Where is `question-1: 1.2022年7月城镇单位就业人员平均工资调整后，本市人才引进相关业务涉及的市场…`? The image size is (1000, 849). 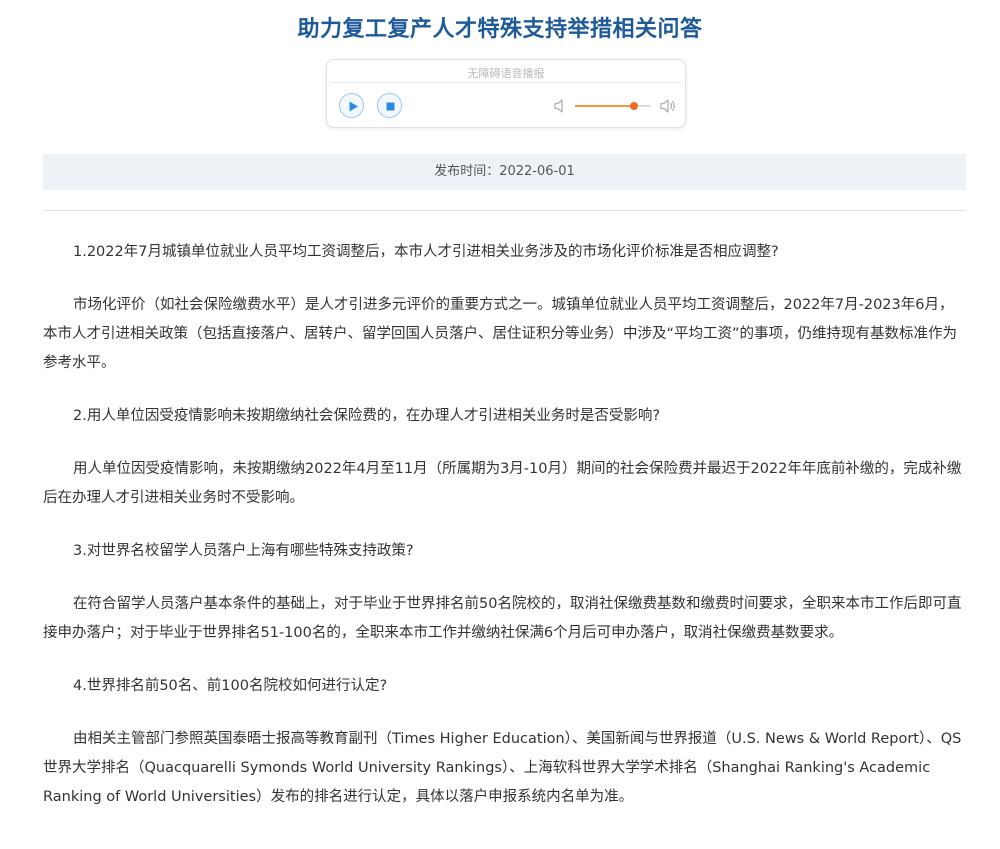 question-1: 1.2022年7月城镇单位就业人员平均工资调整后，本市人才引进相关业务涉及的市场… is located at coordinates (426, 252).